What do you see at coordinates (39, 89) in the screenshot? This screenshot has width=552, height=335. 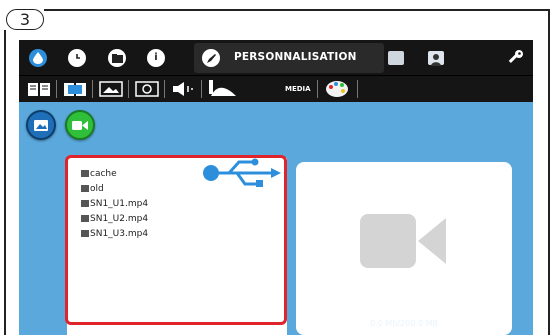 I see `book-icon` at bounding box center [39, 89].